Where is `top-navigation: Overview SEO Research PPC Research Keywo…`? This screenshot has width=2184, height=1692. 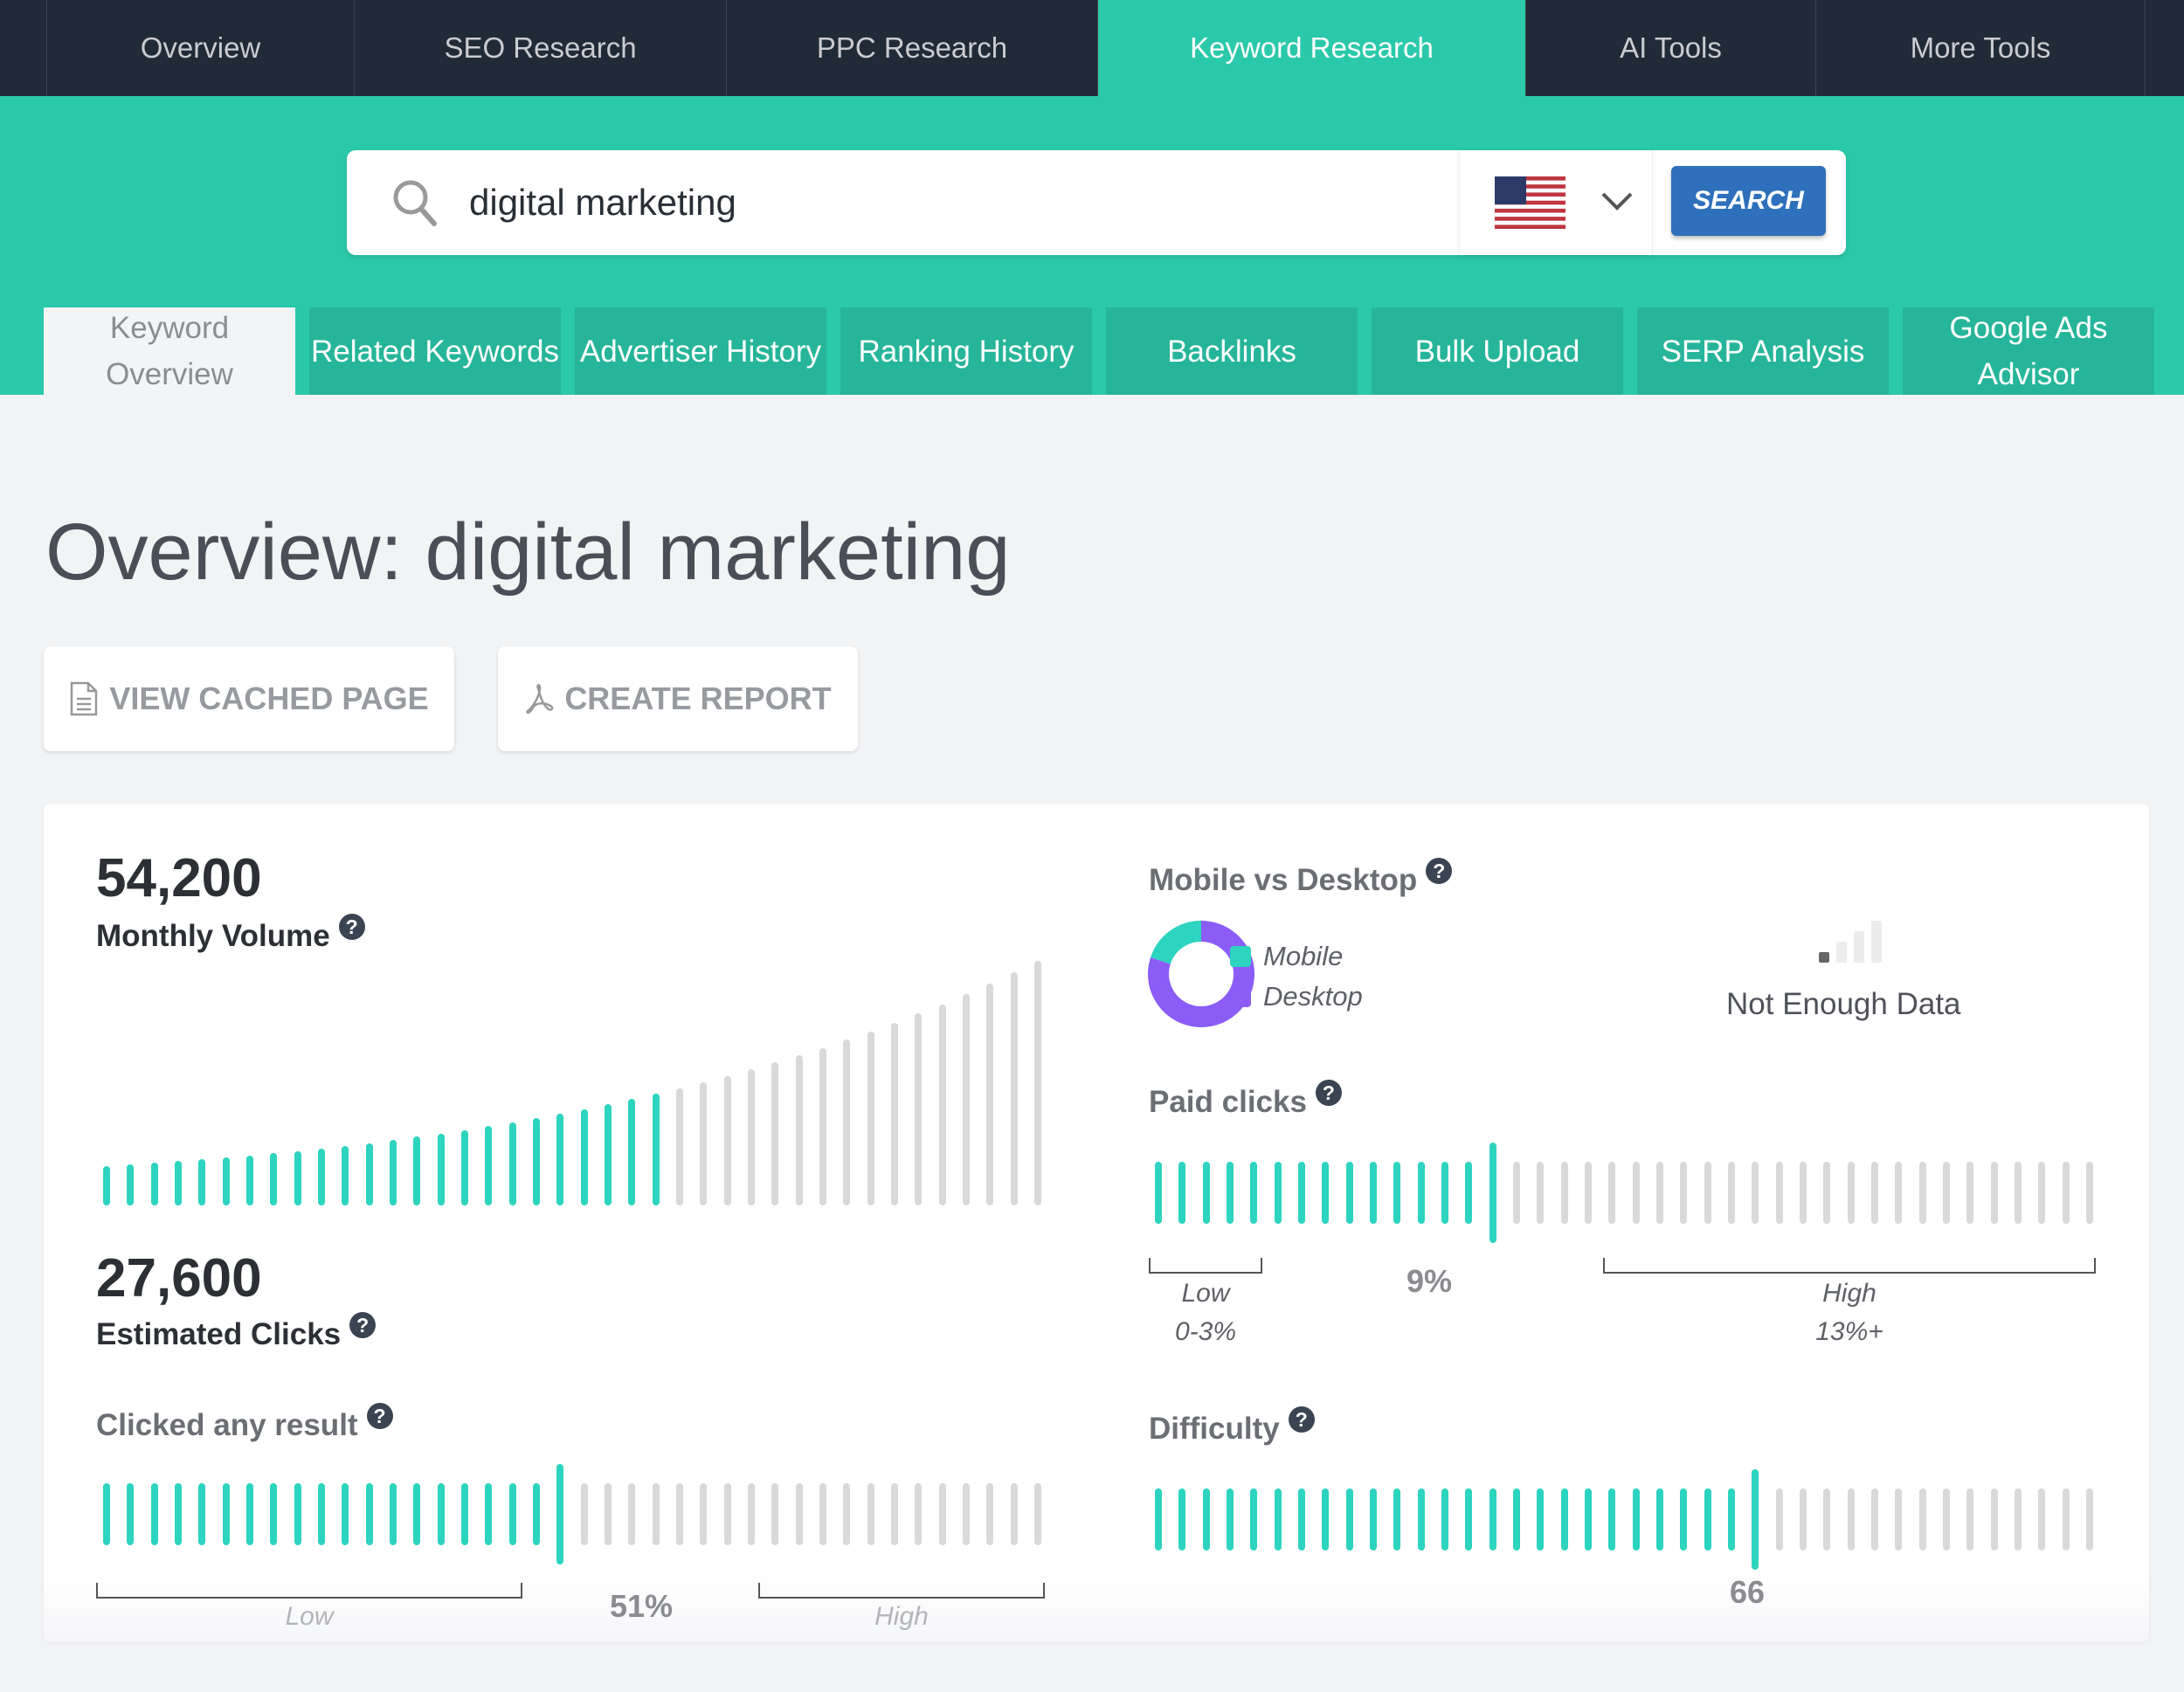 top-navigation: Overview SEO Research PPC Research Keywo… is located at coordinates (1092, 48).